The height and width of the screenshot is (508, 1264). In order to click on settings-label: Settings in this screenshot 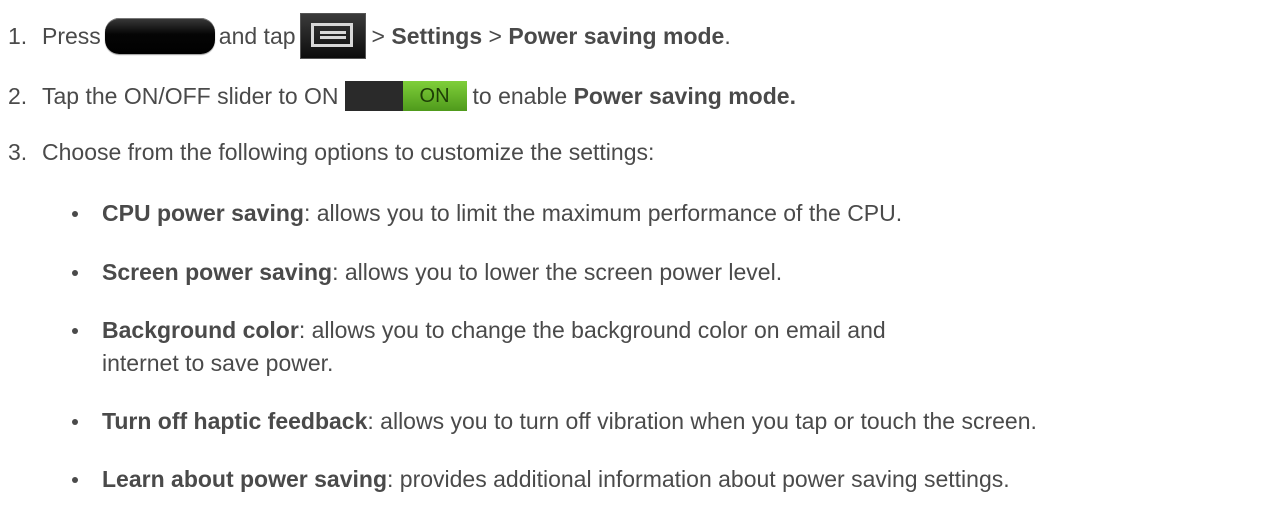, I will do `click(437, 35)`.